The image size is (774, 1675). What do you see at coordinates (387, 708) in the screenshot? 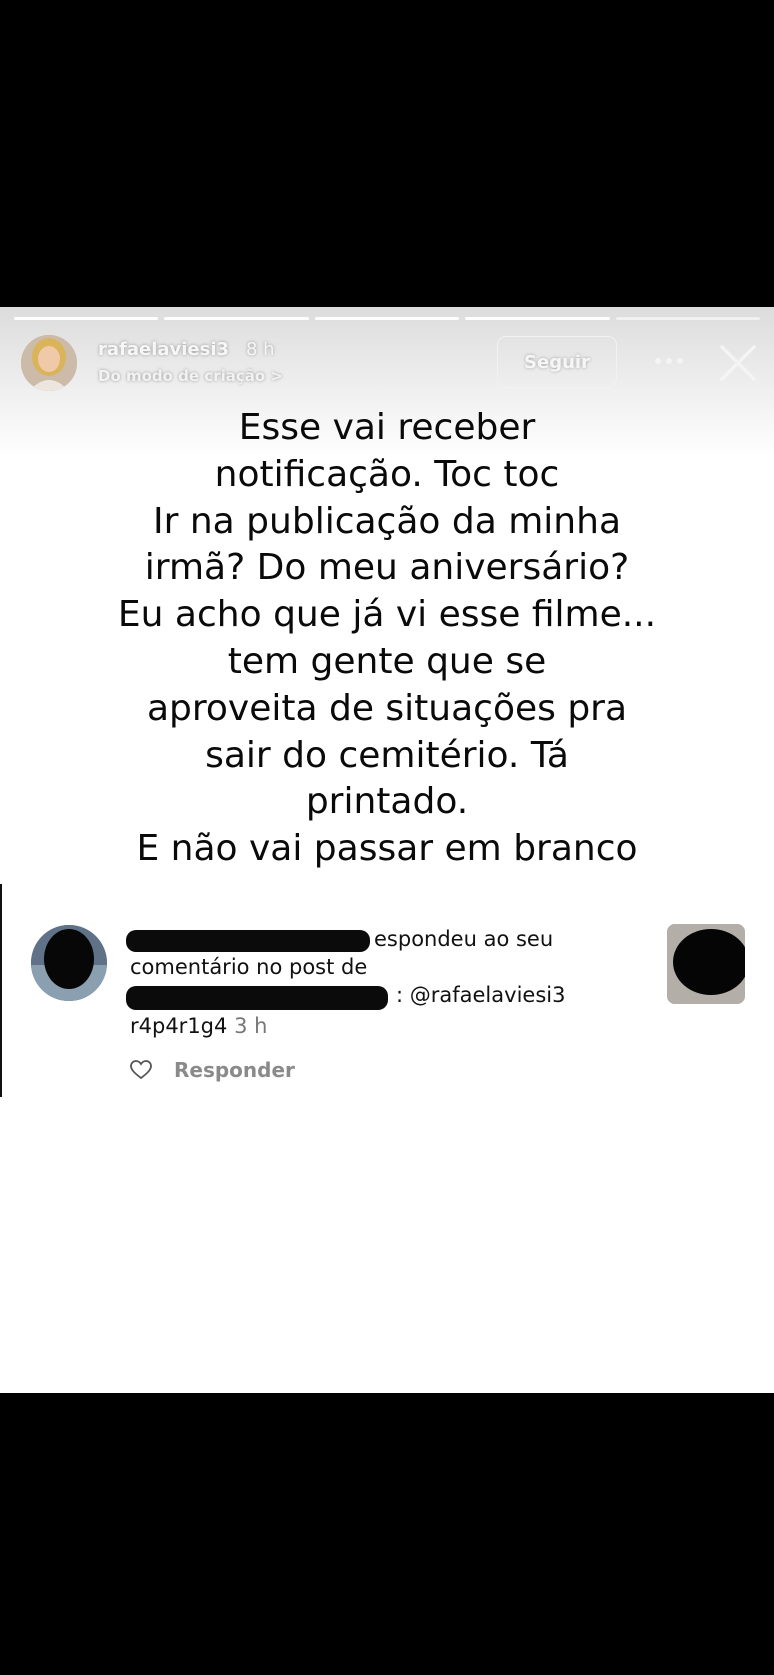
I see `caption-line: aproveita de situações pra` at bounding box center [387, 708].